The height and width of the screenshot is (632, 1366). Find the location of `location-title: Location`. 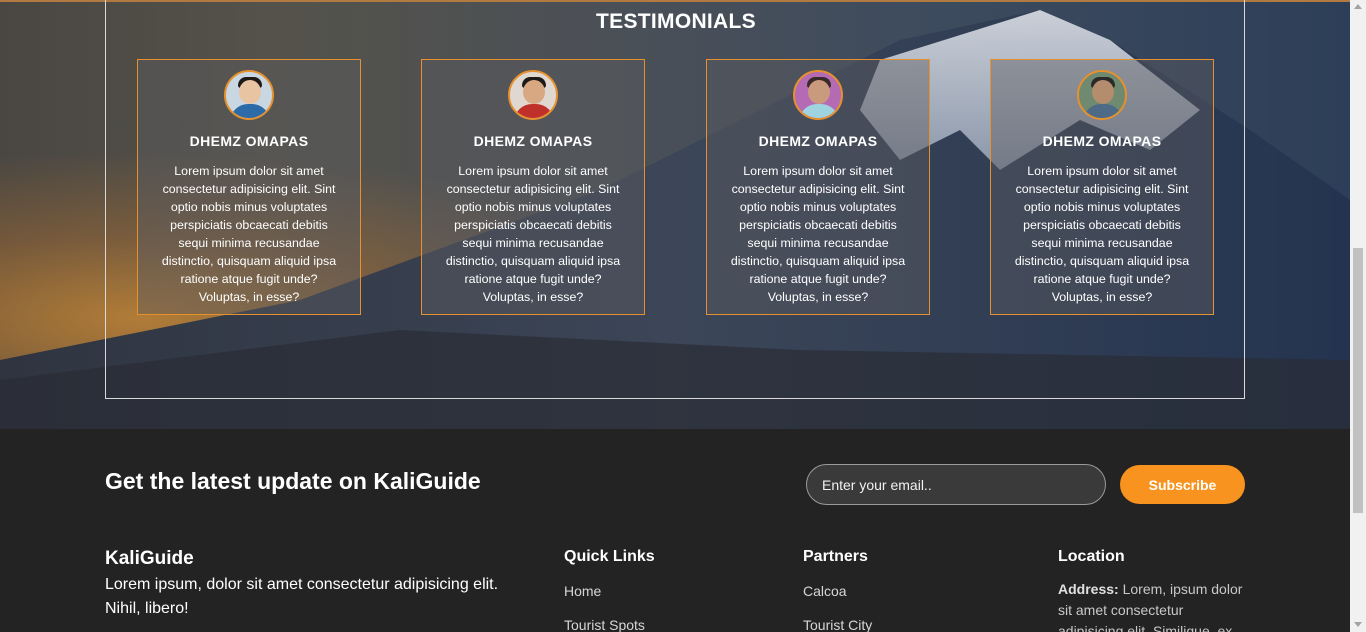

location-title: Location is located at coordinates (1091, 556).